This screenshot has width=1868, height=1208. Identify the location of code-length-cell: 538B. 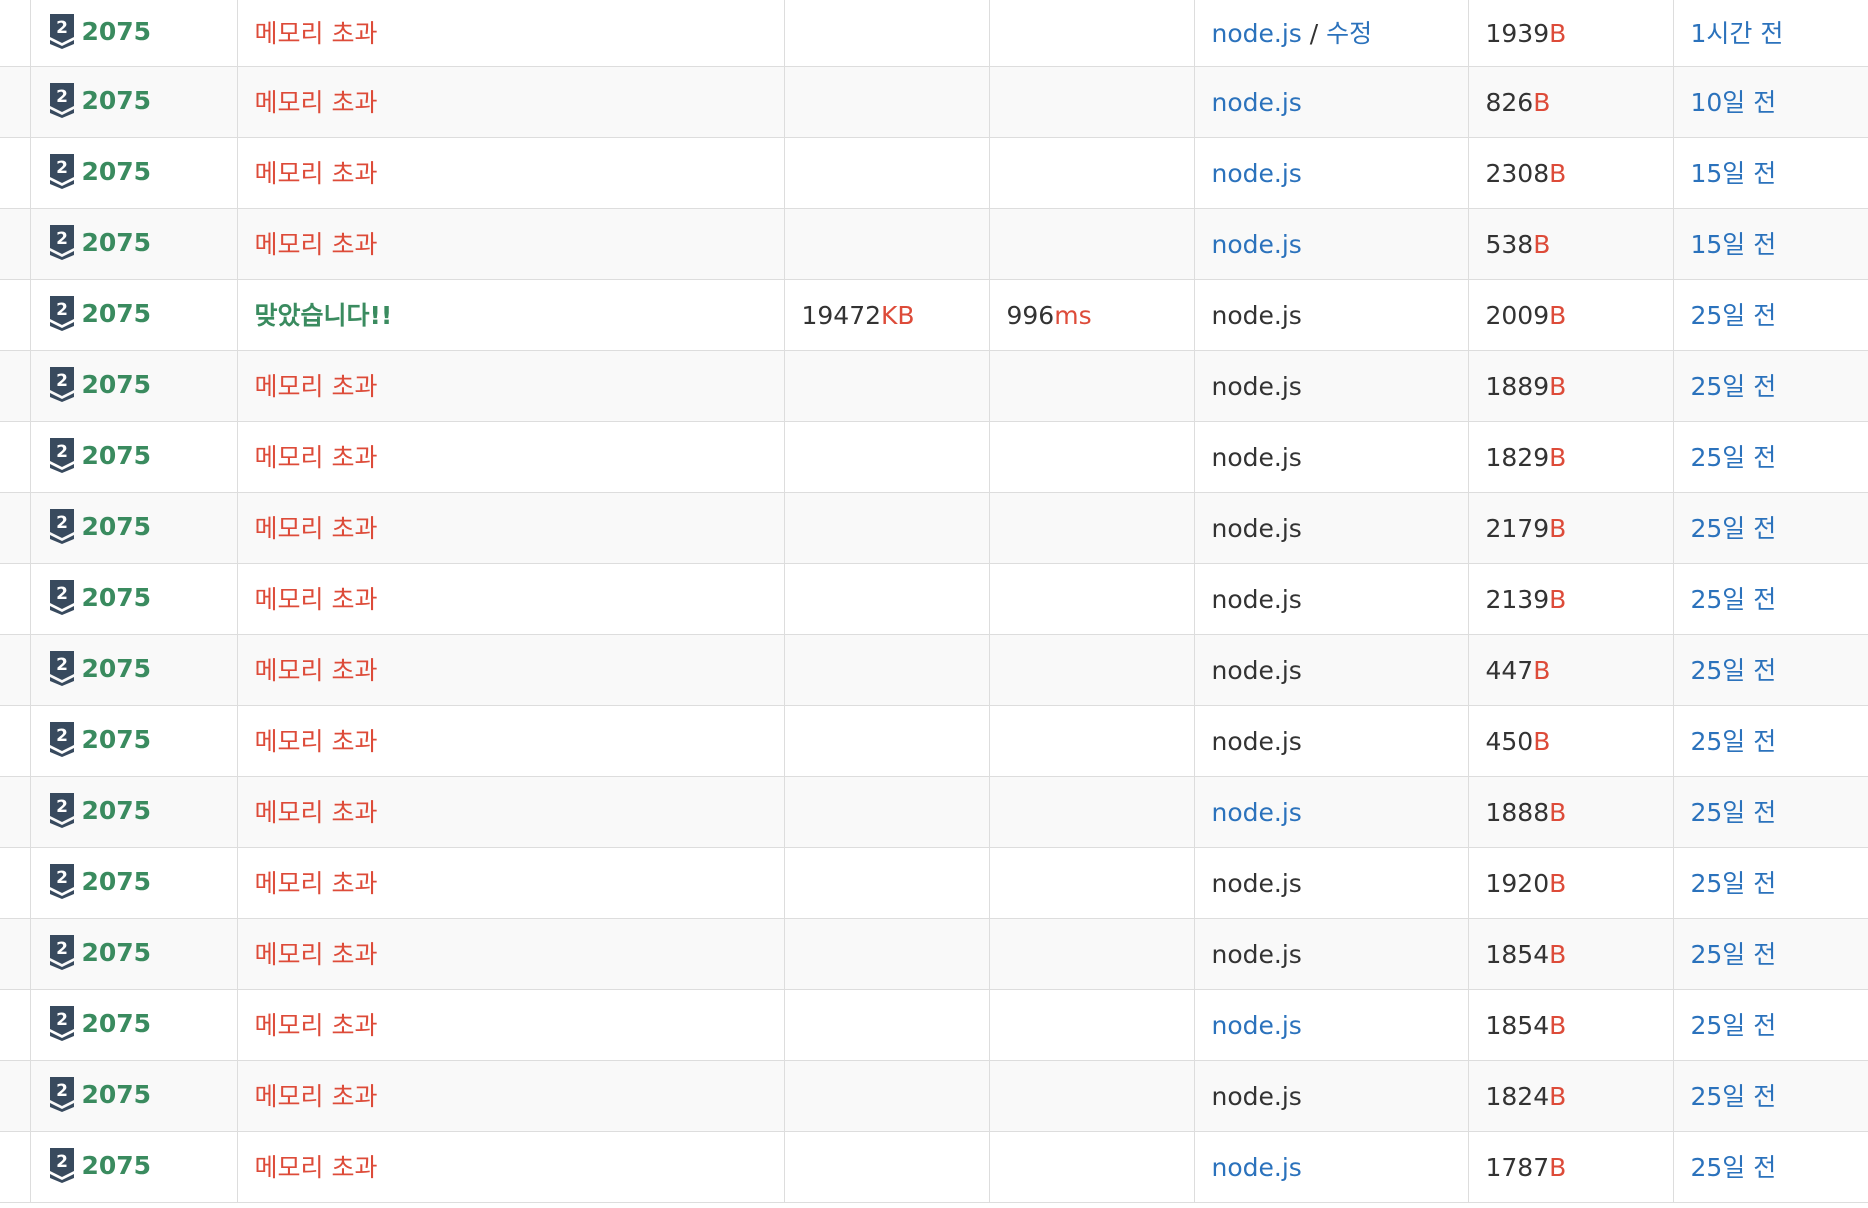
(1571, 244).